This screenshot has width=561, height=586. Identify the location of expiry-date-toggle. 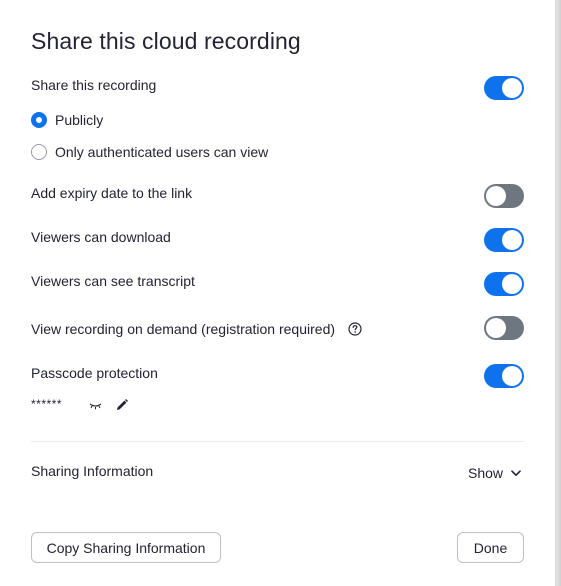
(504, 196).